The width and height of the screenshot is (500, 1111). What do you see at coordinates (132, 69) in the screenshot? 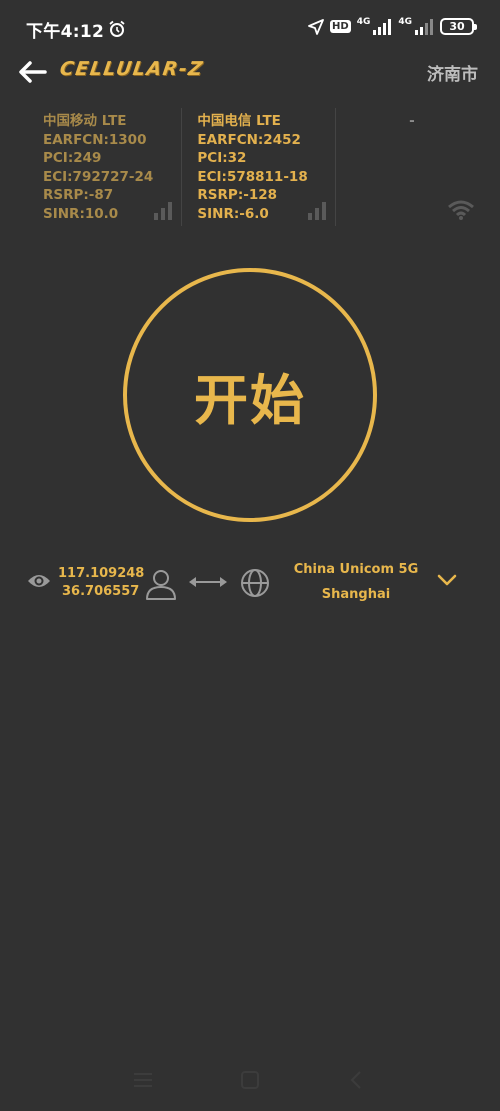
I see `app-logo: CELLULAR-Z` at bounding box center [132, 69].